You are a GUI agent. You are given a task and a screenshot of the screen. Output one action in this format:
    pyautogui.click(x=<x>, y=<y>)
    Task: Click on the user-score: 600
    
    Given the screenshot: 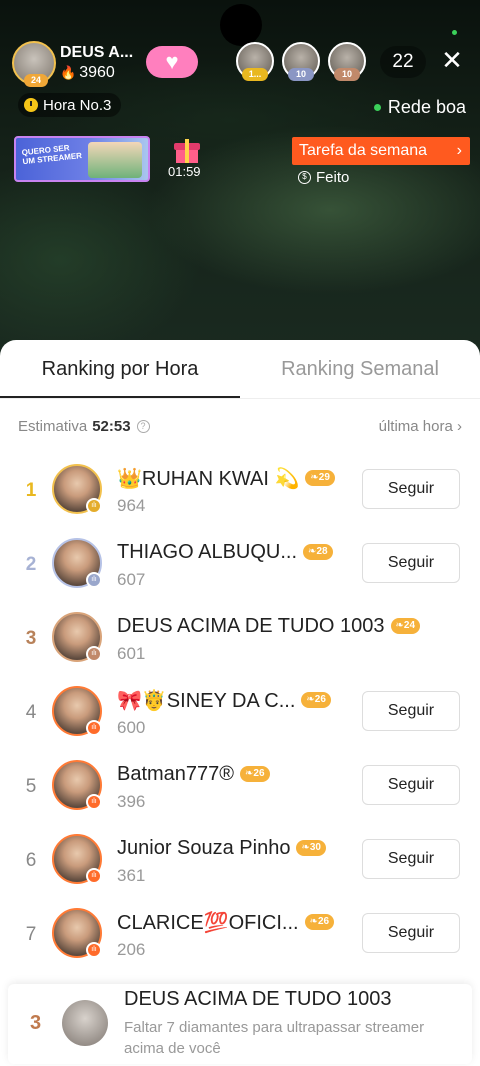 What is the action you would take?
    pyautogui.click(x=131, y=727)
    